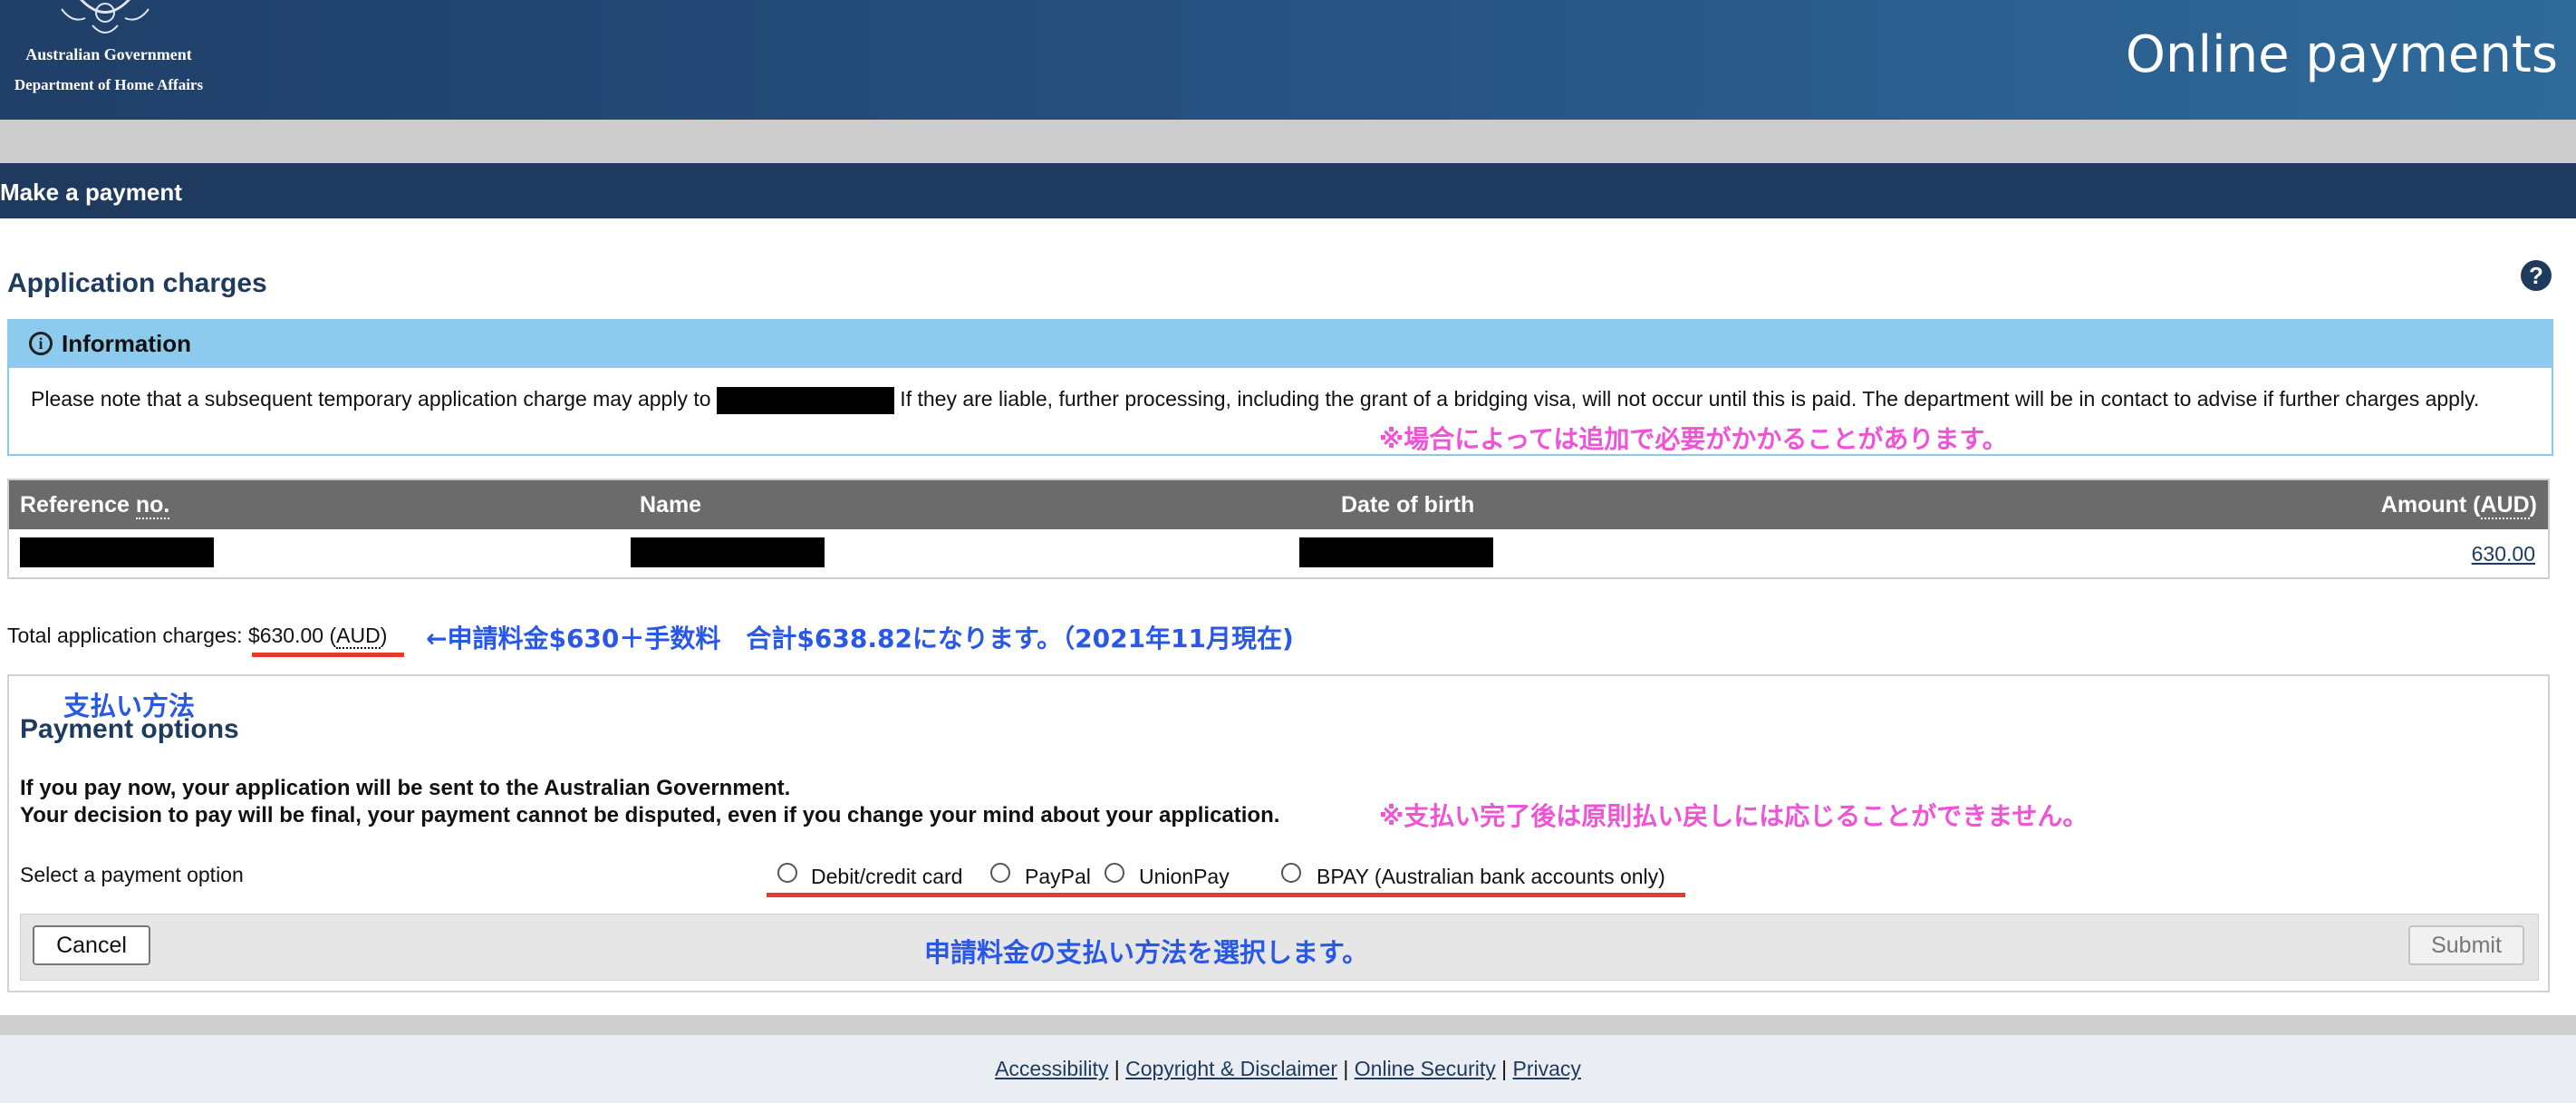 This screenshot has width=2576, height=1103. What do you see at coordinates (132, 874) in the screenshot?
I see `select-payment-label: Select a payment option` at bounding box center [132, 874].